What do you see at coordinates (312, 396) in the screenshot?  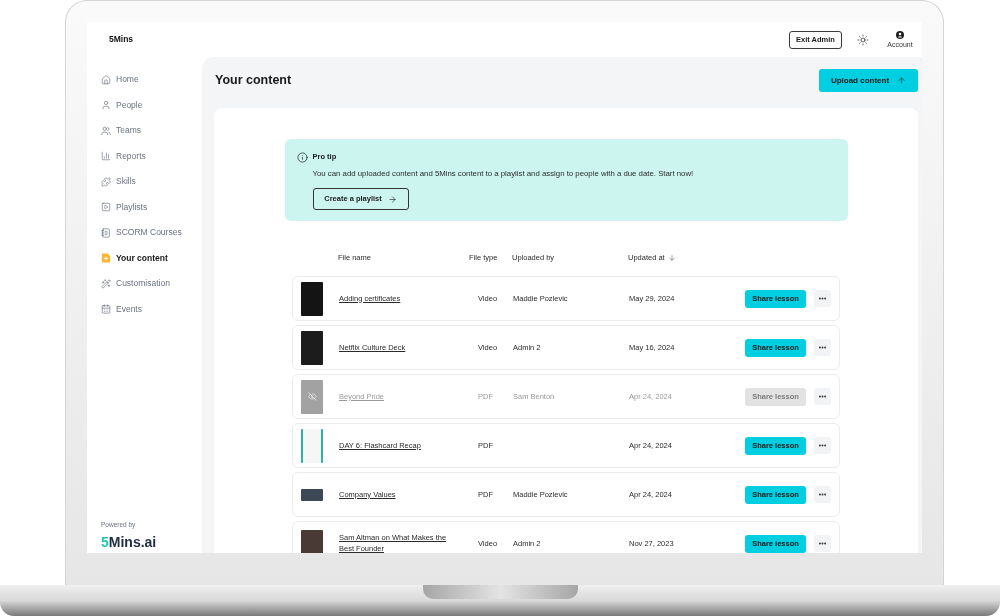 I see `eye-slash-icon` at bounding box center [312, 396].